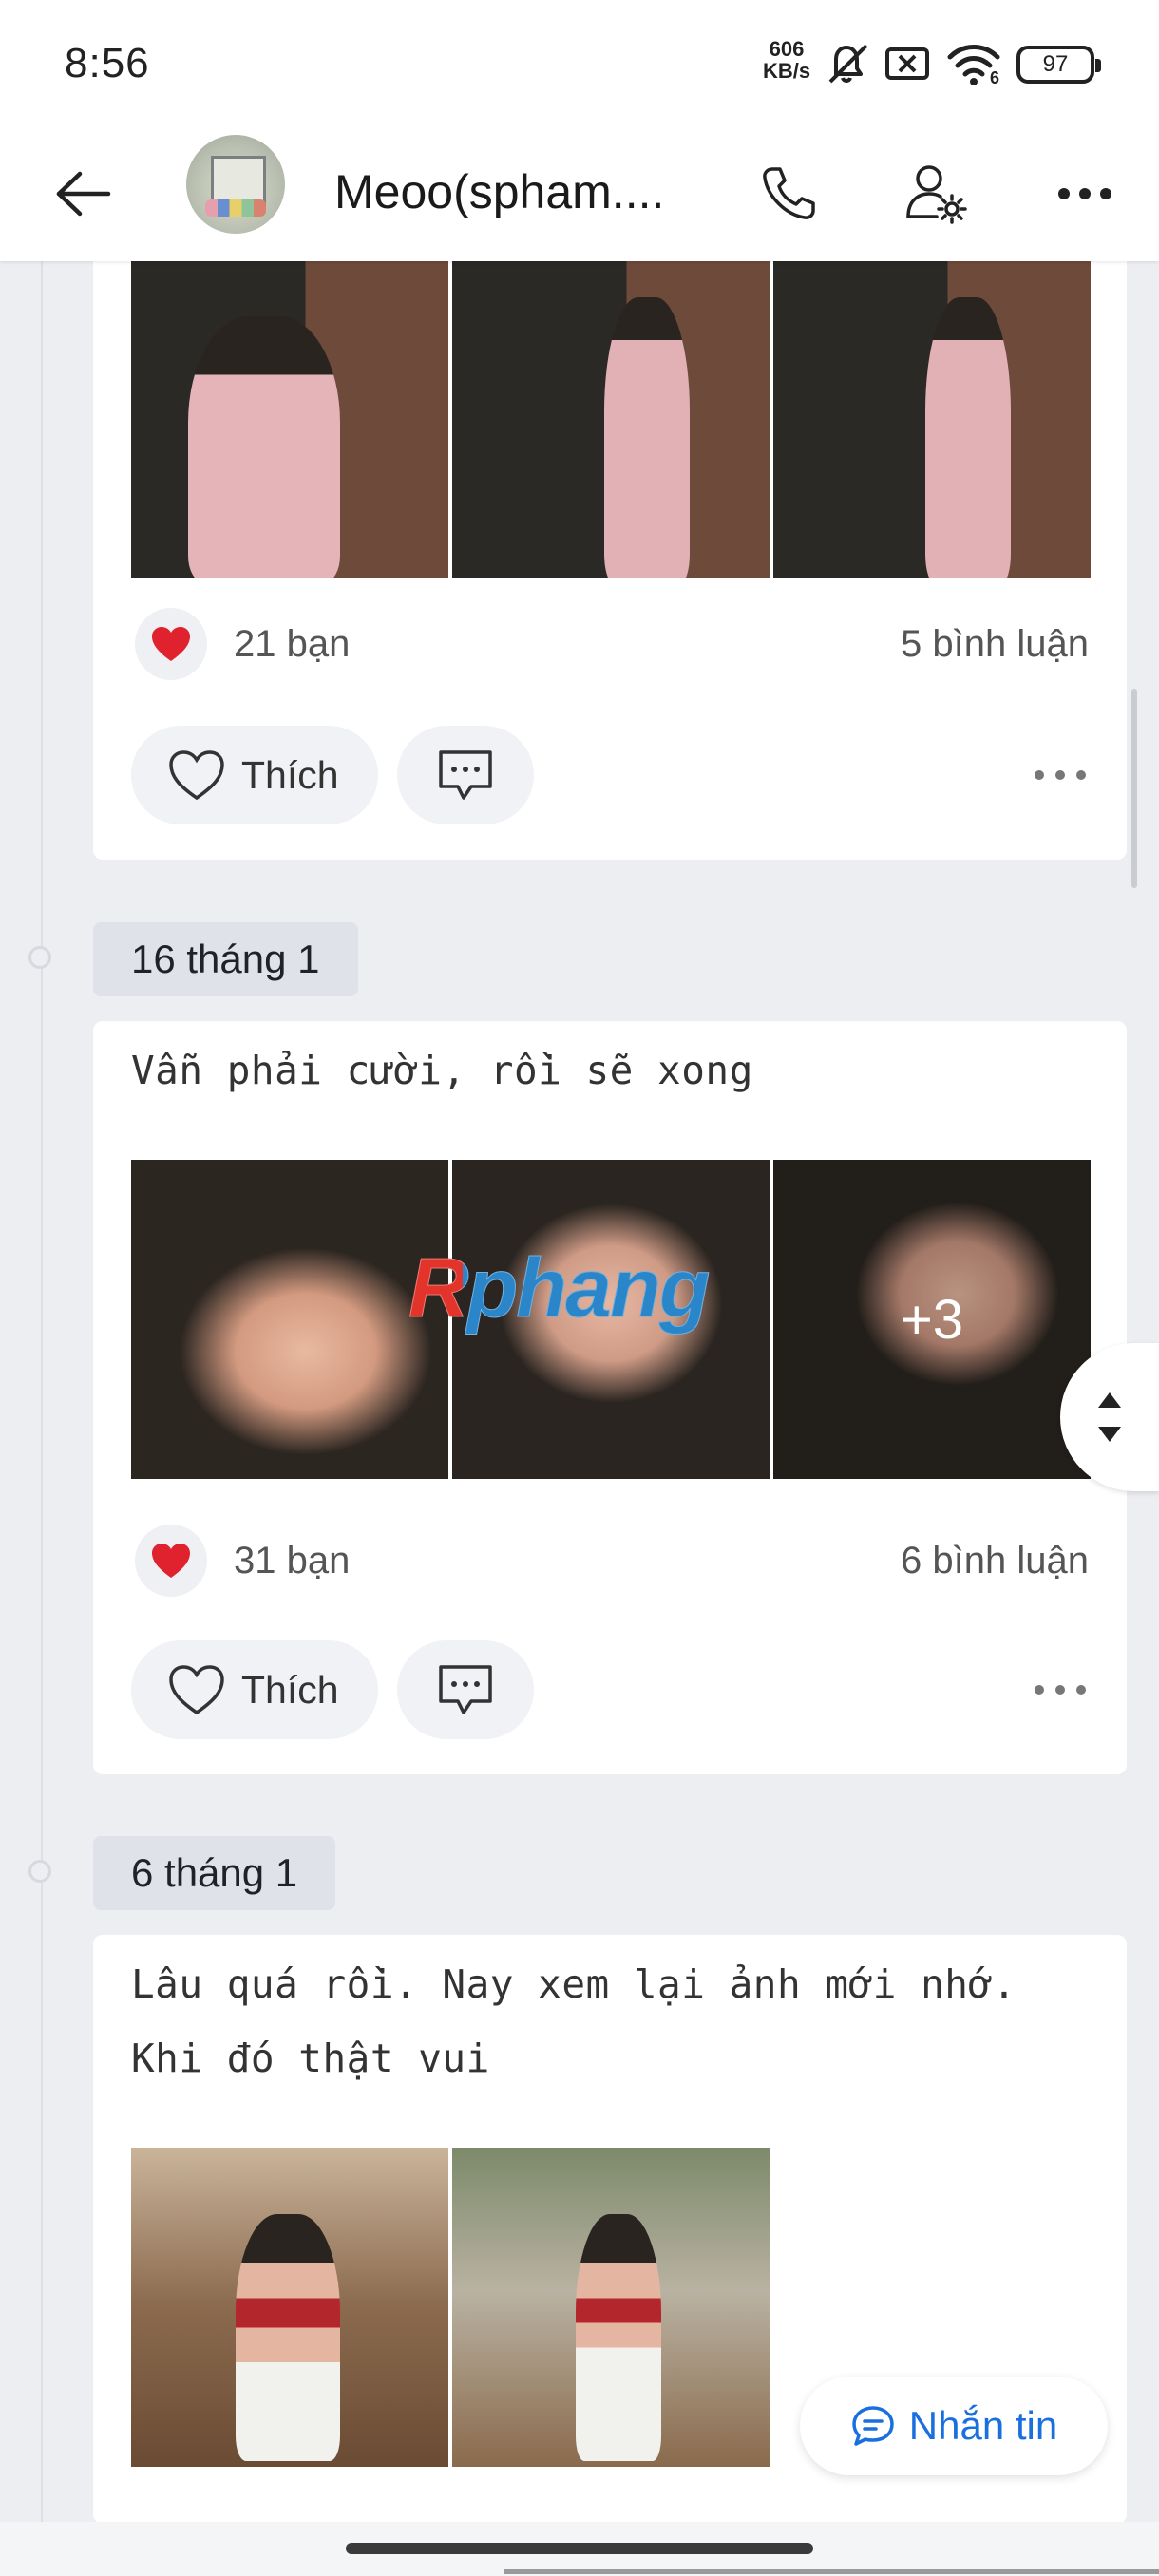 The width and height of the screenshot is (1159, 2576). I want to click on network-speed: 606 KB/s, so click(786, 60).